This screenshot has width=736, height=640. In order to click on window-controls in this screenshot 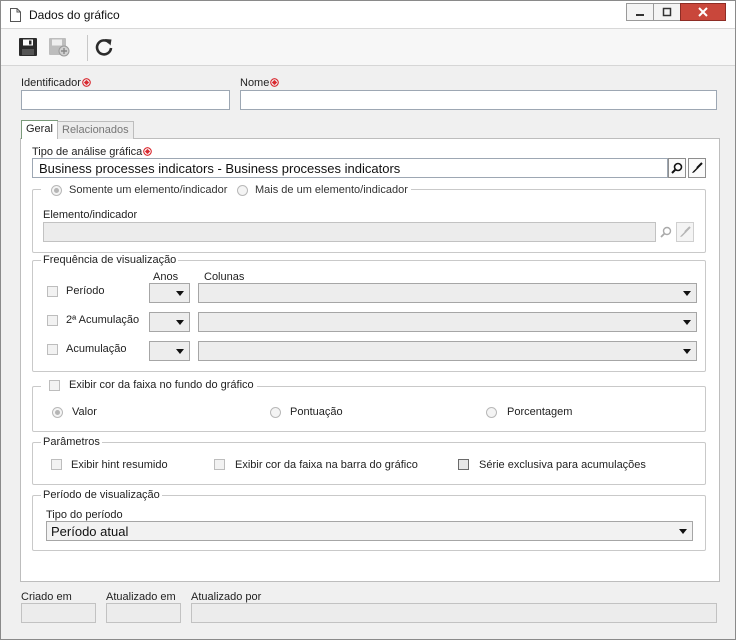, I will do `click(676, 12)`.